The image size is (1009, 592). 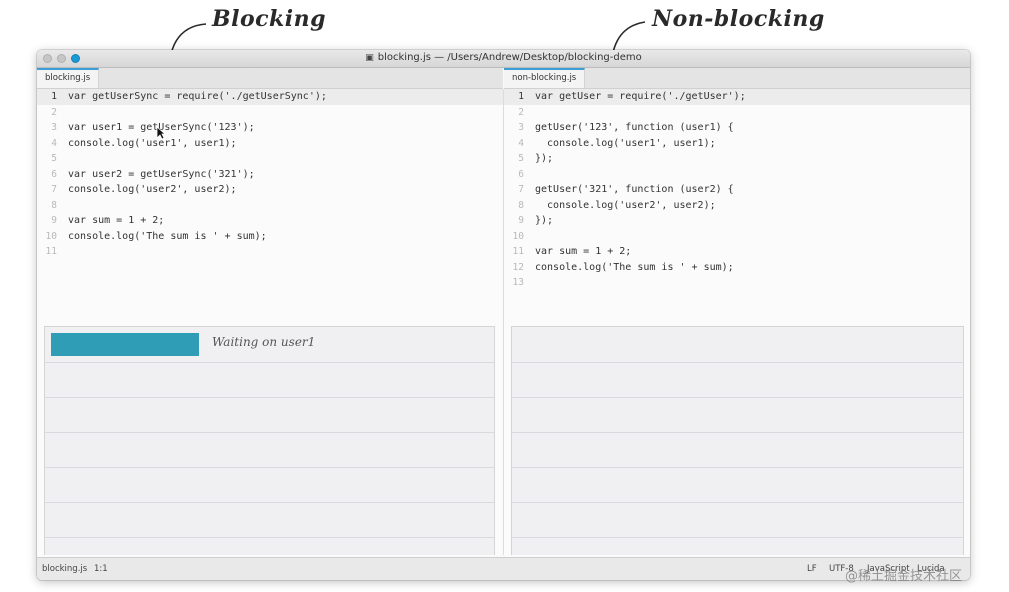 What do you see at coordinates (68, 78) in the screenshot?
I see `tab-blocking-js: blocking.js` at bounding box center [68, 78].